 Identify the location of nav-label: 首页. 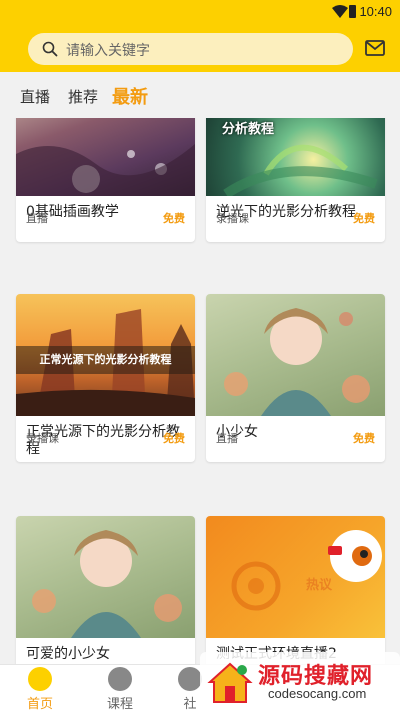
(39, 703).